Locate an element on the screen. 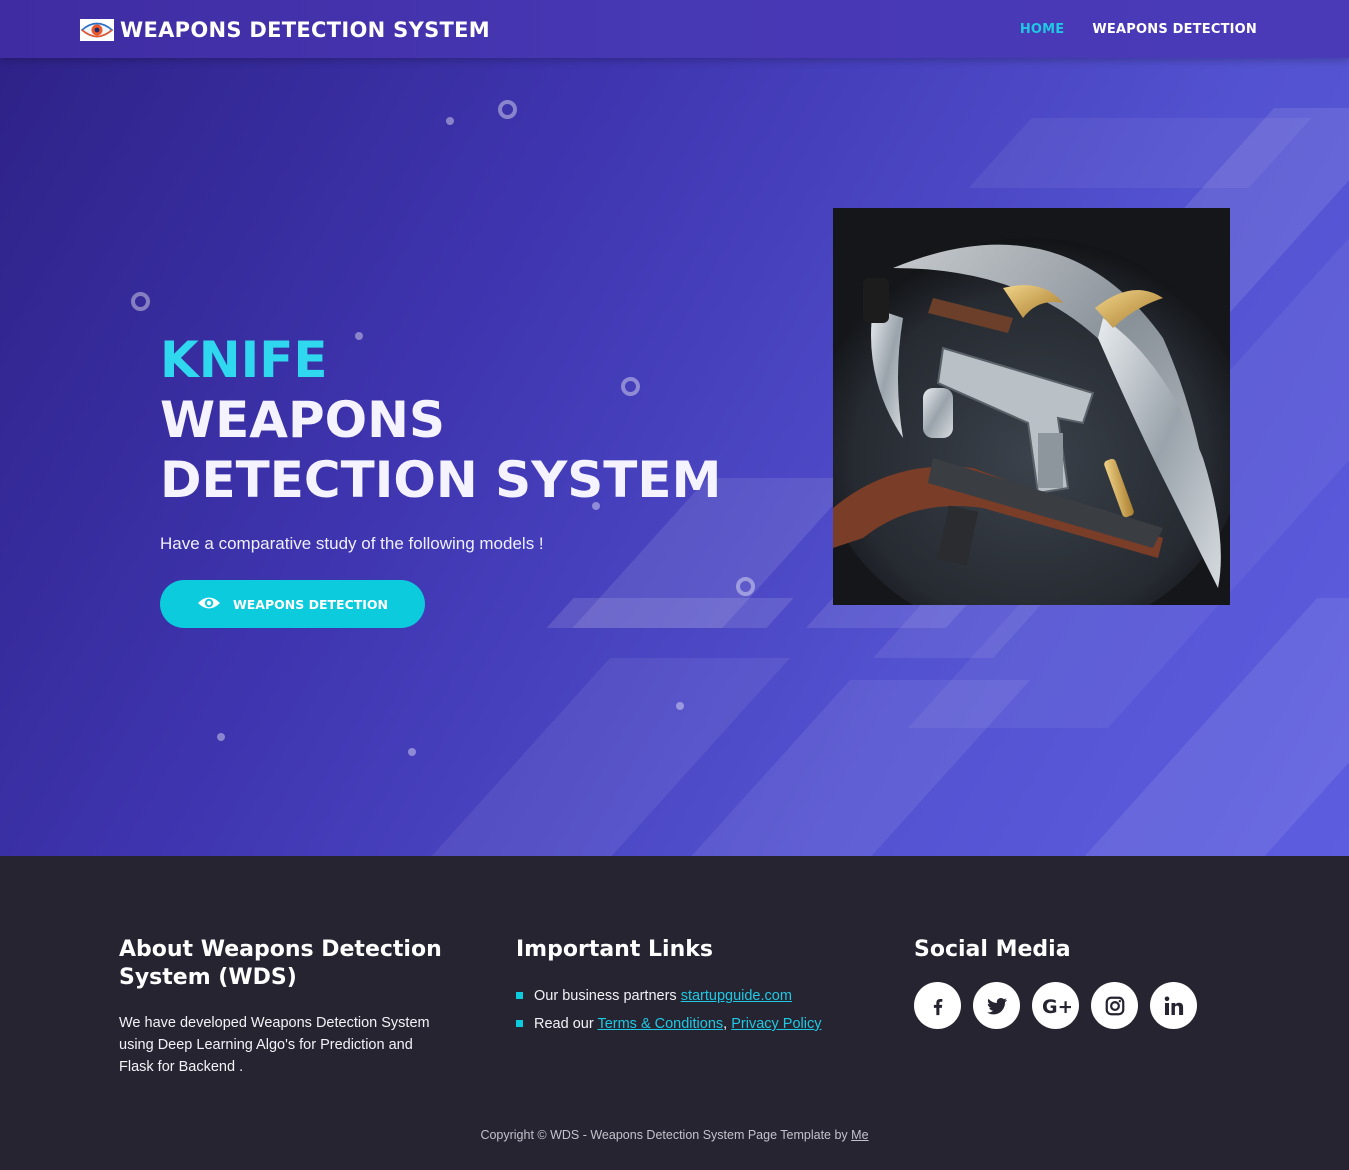 This screenshot has width=1349, height=1170. facebook-icon is located at coordinates (937, 1005).